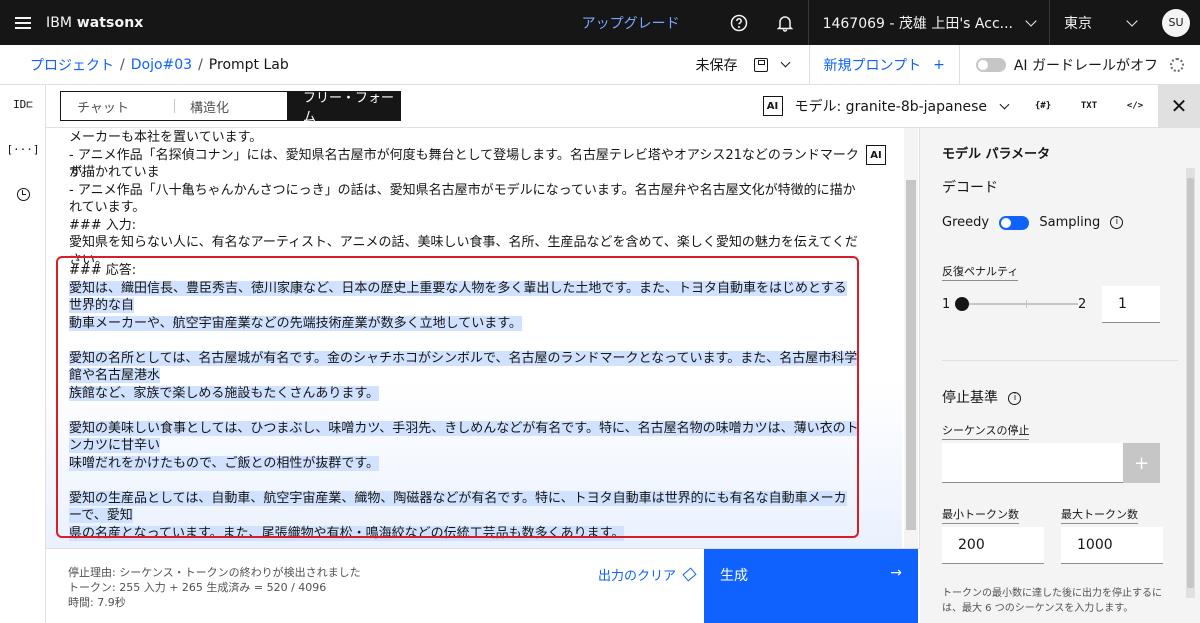 This screenshot has width=1200, height=623. I want to click on upgrade-link: アップグレード, so click(631, 22).